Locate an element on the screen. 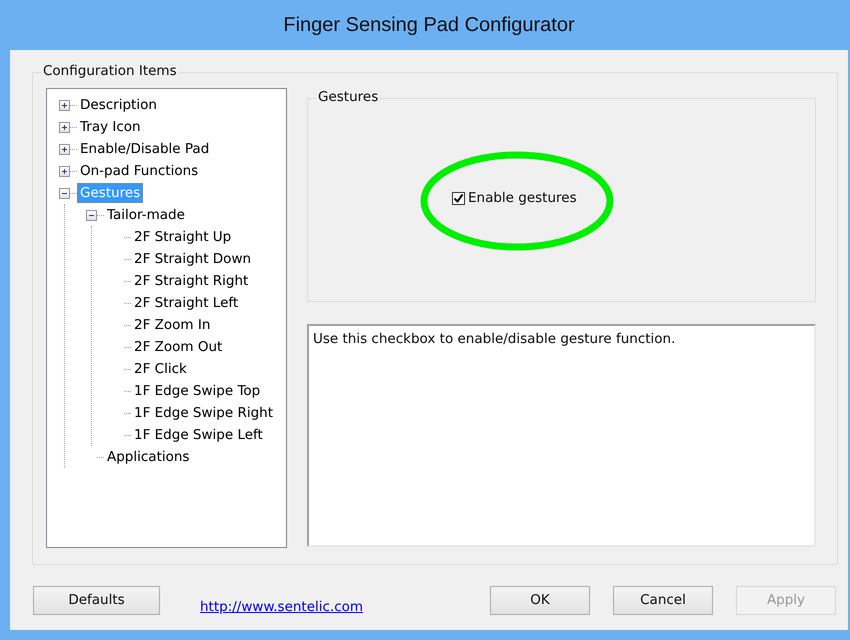 This screenshot has width=850, height=640. tree-item: 2F Zoom Out is located at coordinates (178, 347).